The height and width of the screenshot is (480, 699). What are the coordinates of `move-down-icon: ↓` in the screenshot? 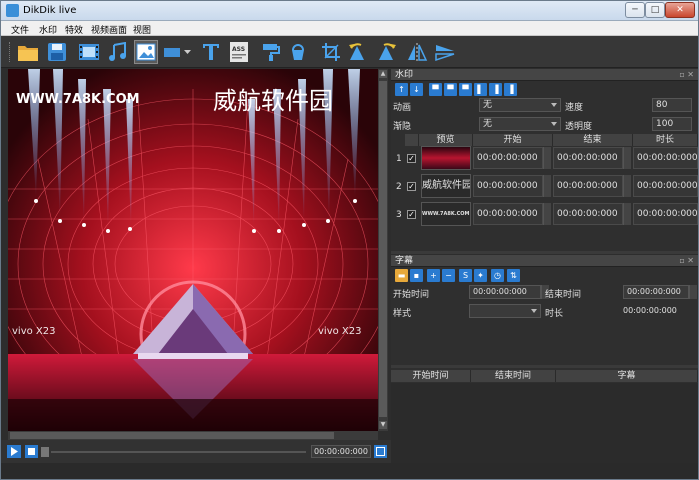 It's located at (416, 89).